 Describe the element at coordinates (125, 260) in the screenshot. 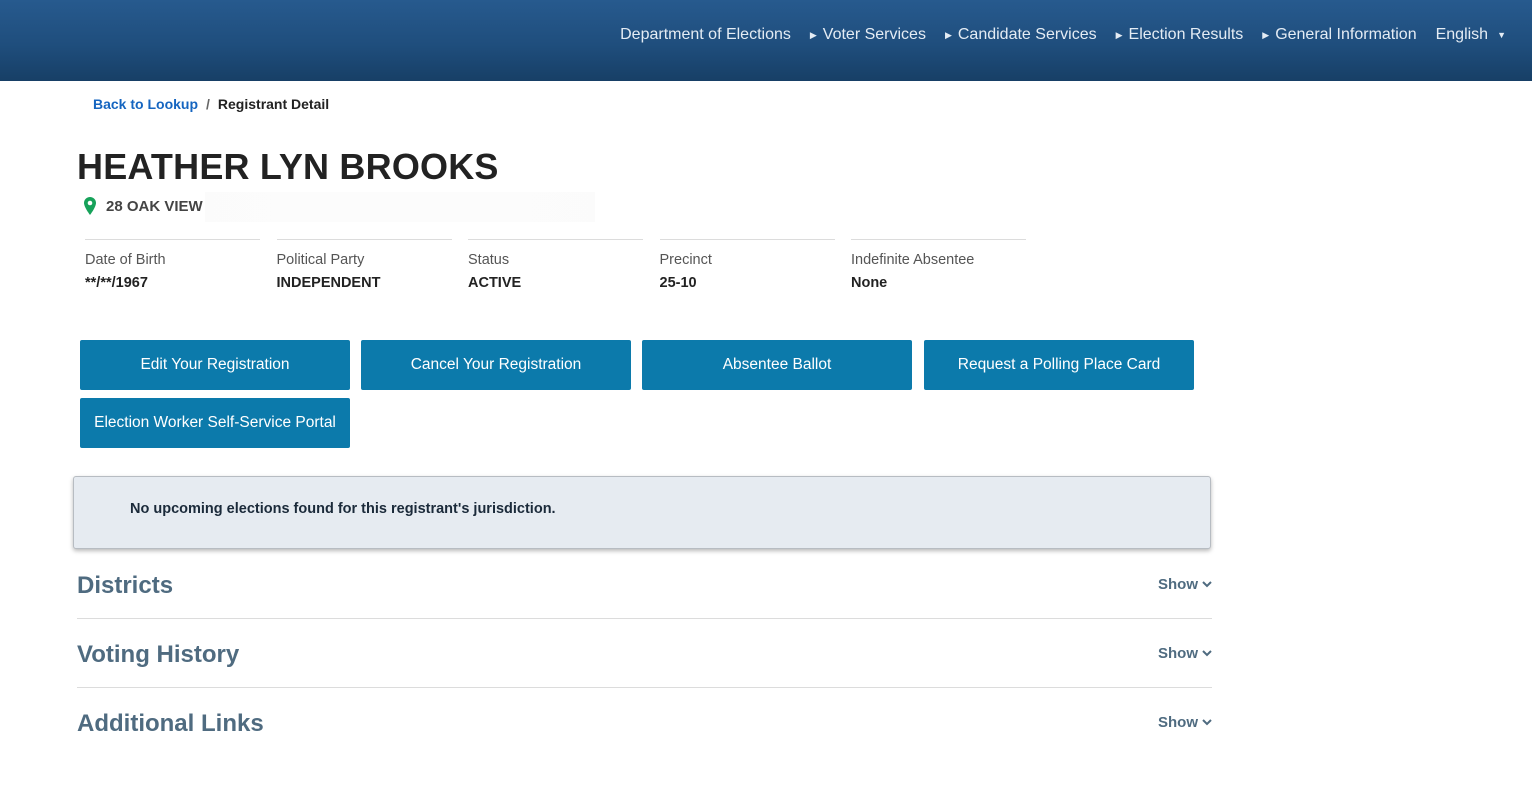

I see `field-label: Date of Birth` at that location.